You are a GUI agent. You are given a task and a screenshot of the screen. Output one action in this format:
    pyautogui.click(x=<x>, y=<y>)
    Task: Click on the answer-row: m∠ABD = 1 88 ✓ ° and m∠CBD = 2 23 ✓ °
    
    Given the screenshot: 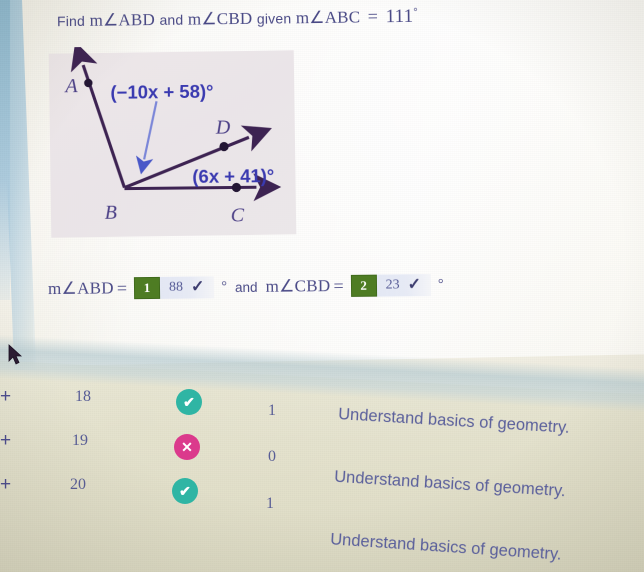 What is the action you would take?
    pyautogui.click(x=246, y=287)
    